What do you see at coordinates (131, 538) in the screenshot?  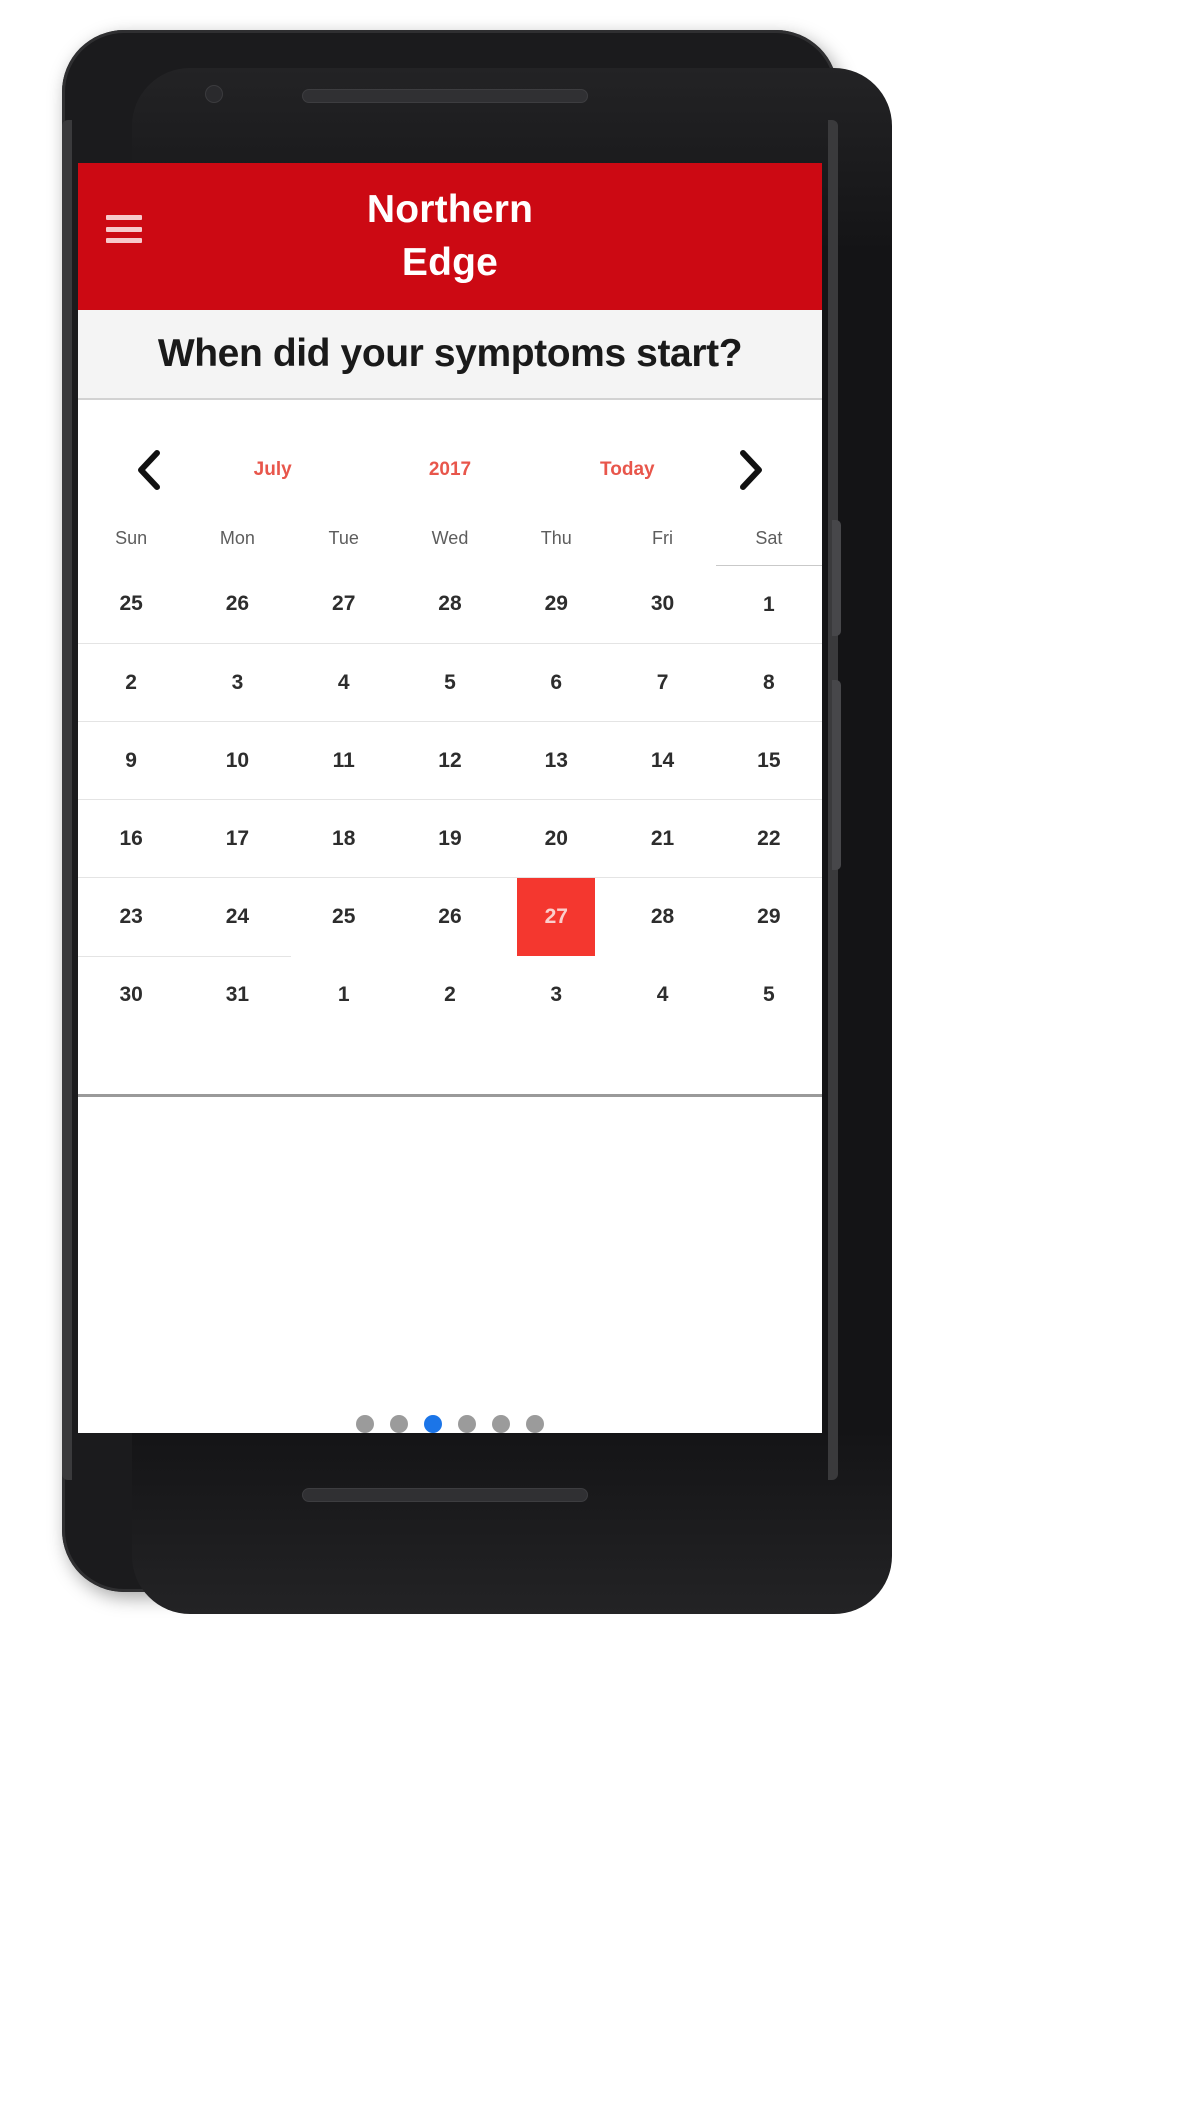 I see `calendar-weekday-sun: Sun` at bounding box center [131, 538].